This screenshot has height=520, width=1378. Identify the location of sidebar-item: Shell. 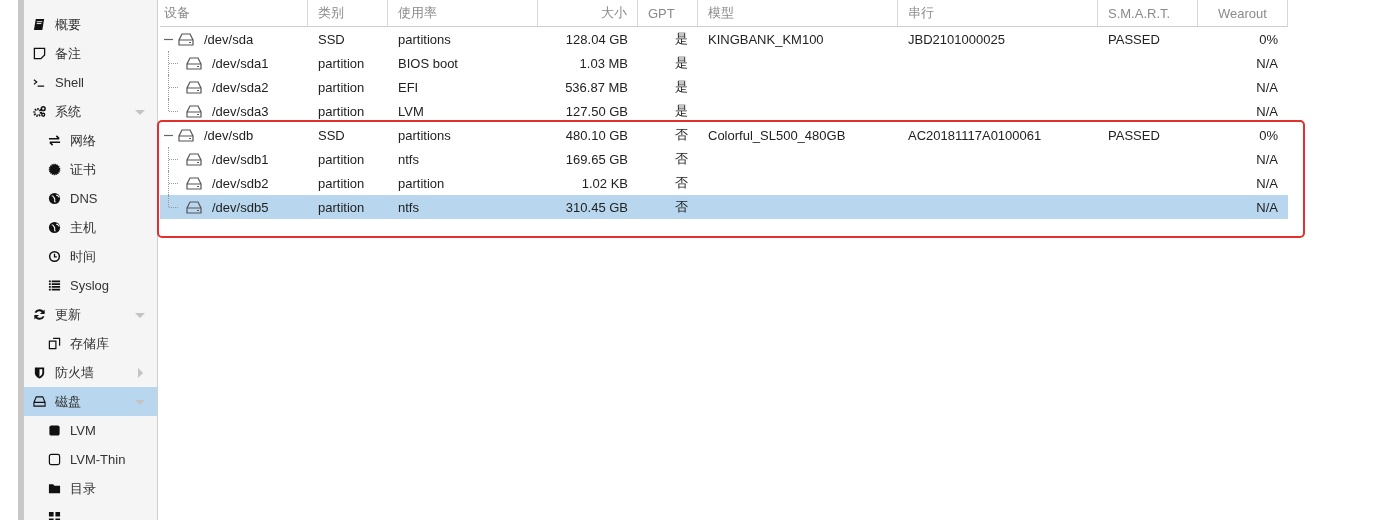
(90, 82).